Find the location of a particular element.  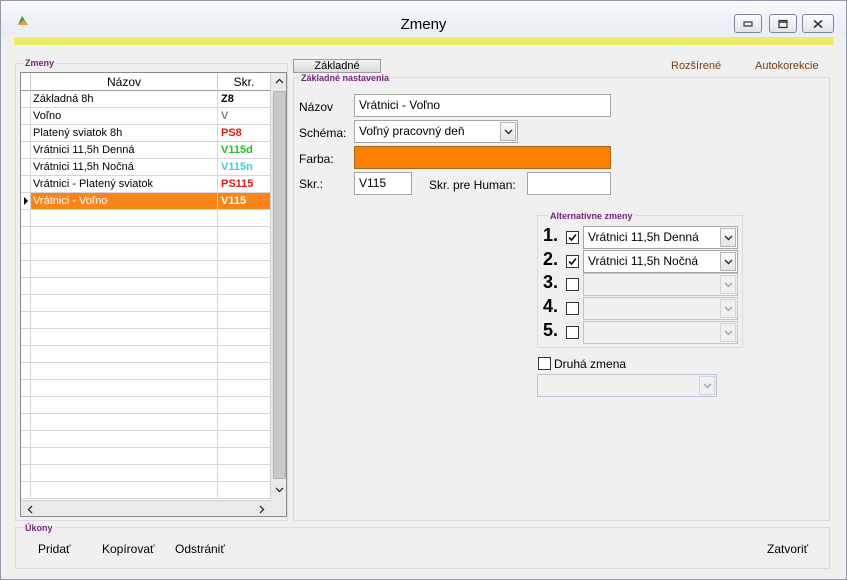

tab-extended: Rozšírené is located at coordinates (696, 66).